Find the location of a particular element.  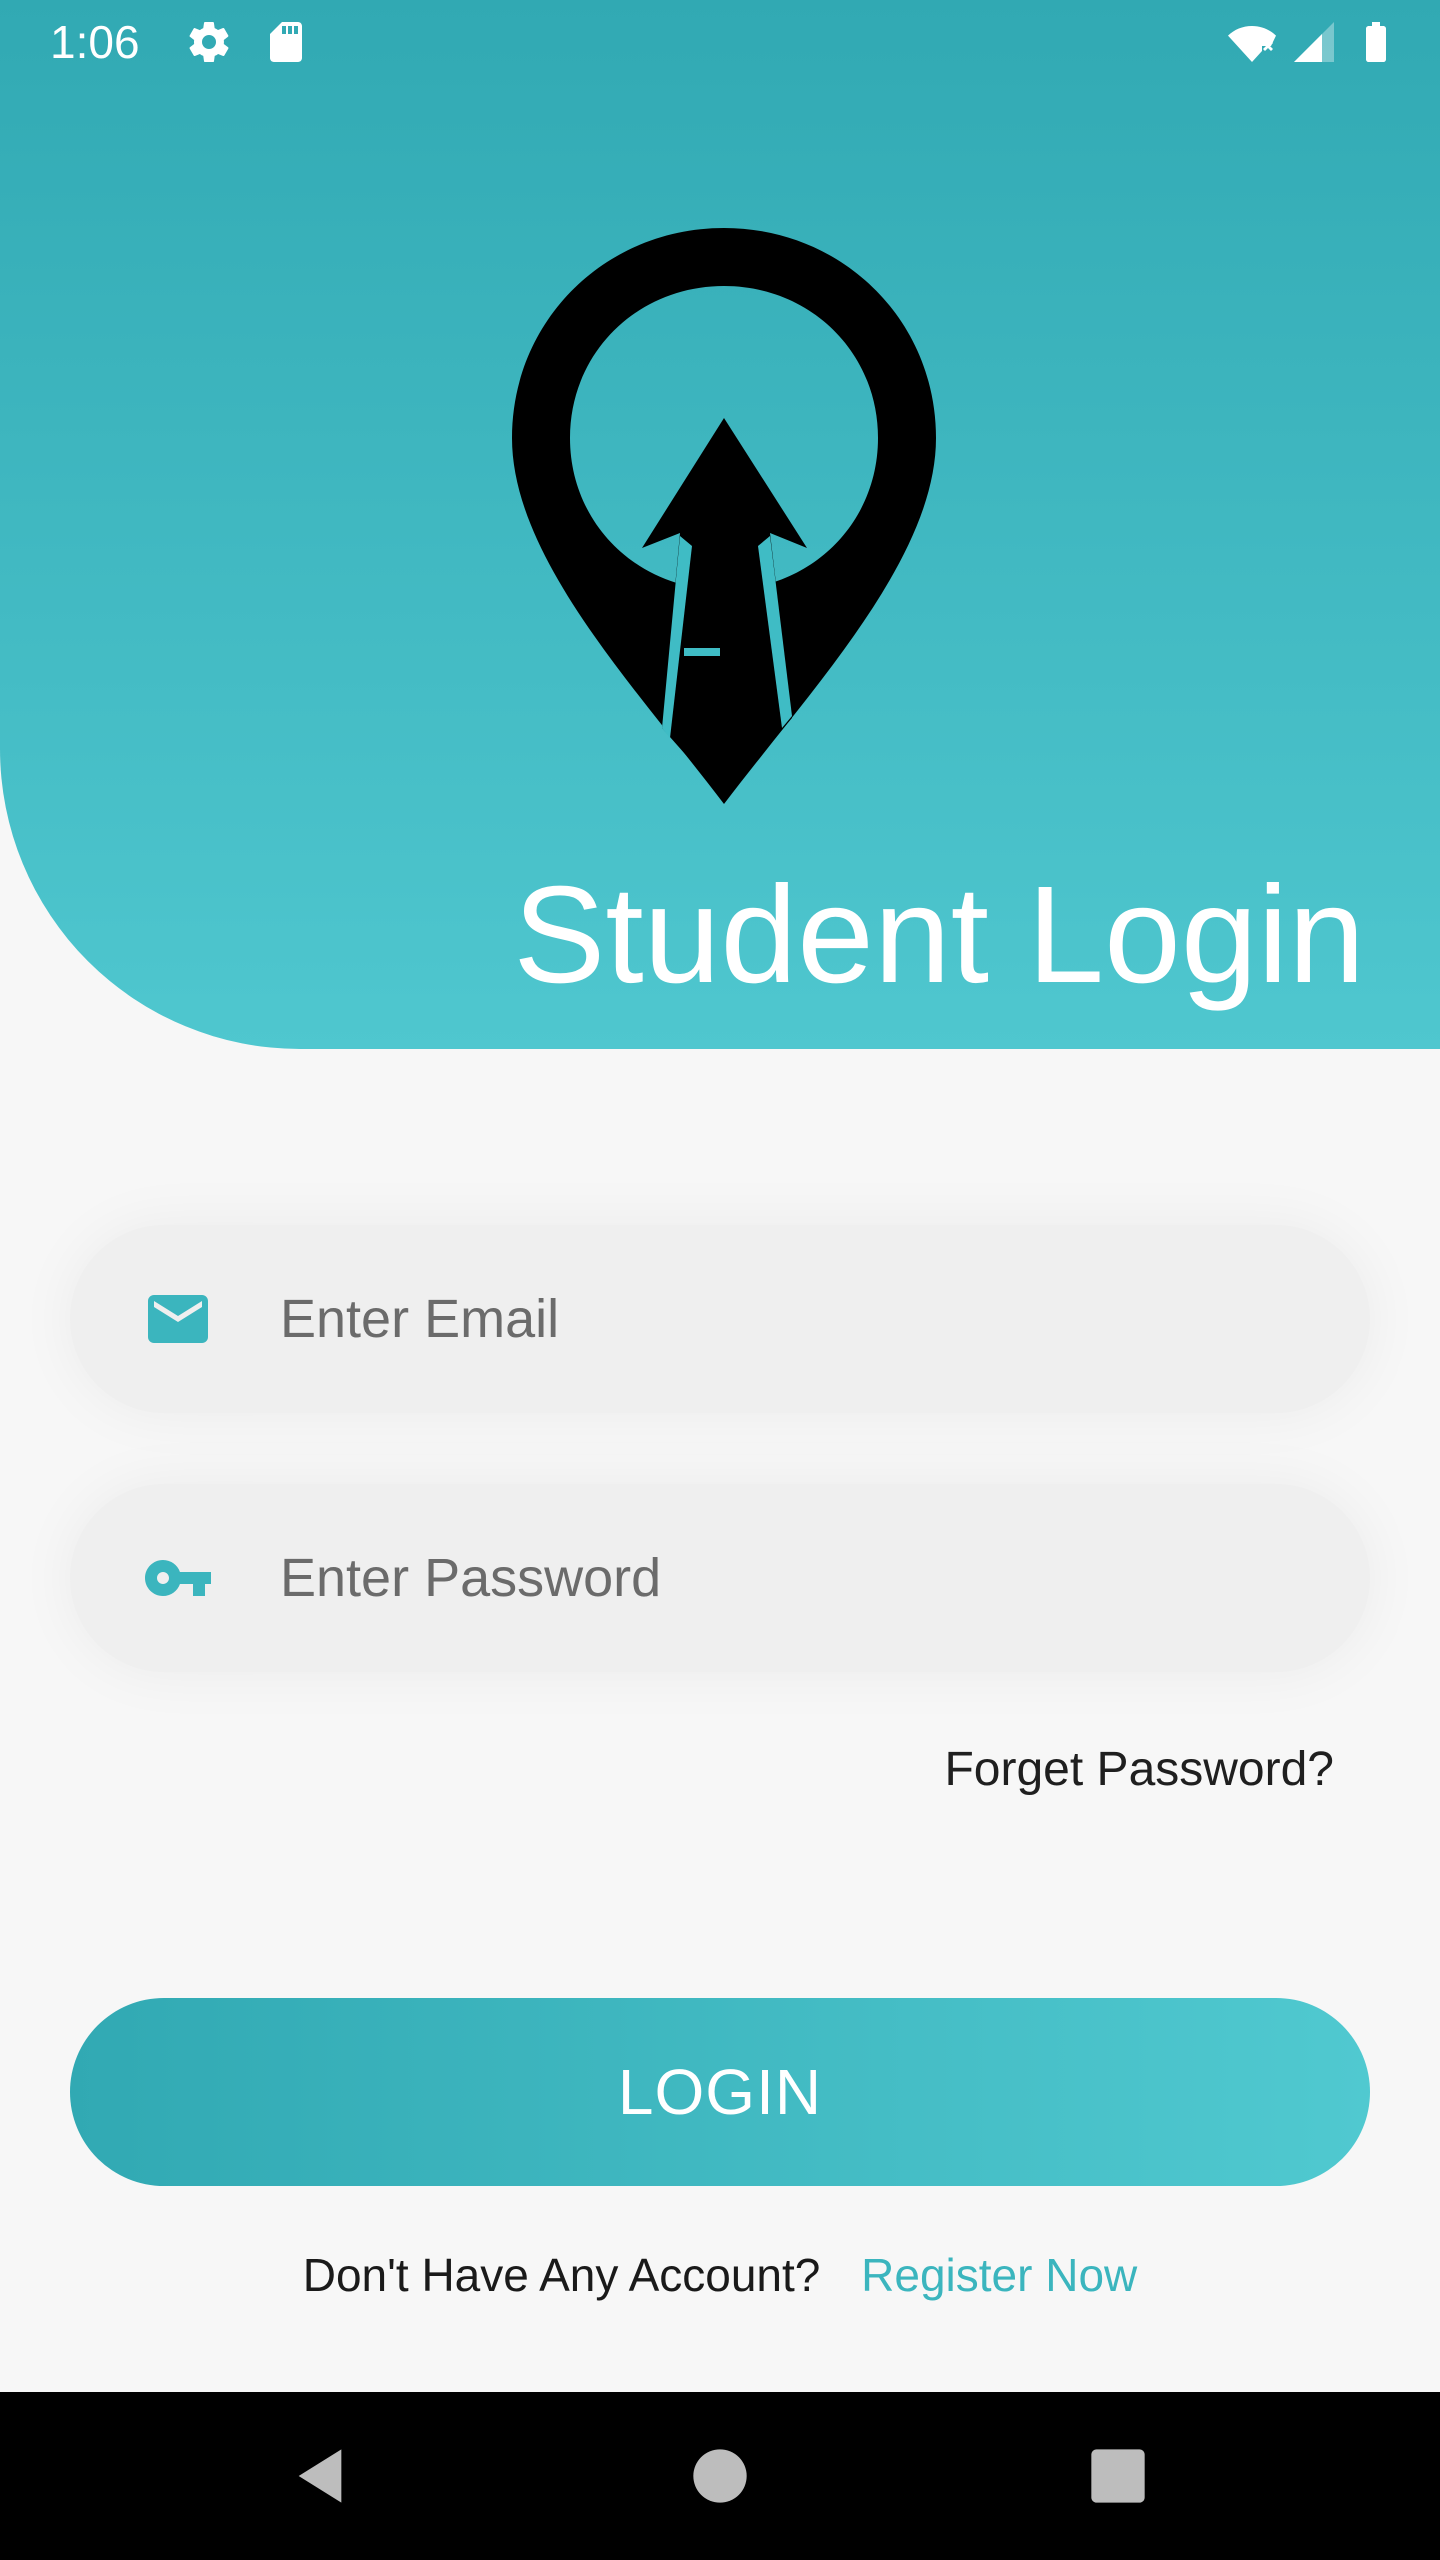

password-field is located at coordinates (720, 1578).